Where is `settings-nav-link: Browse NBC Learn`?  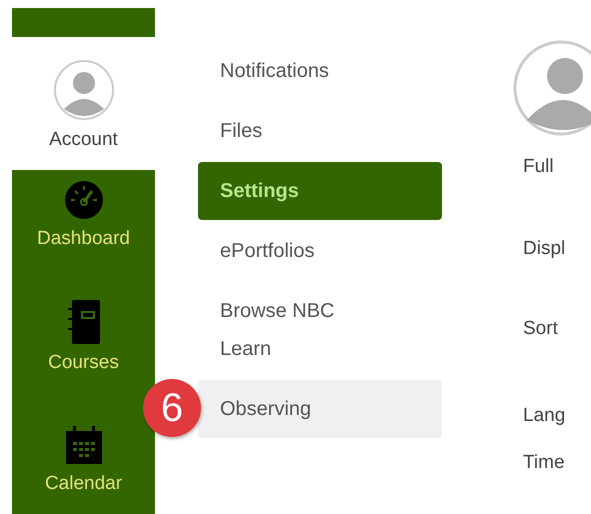
settings-nav-link: Browse NBC Learn is located at coordinates (305, 330).